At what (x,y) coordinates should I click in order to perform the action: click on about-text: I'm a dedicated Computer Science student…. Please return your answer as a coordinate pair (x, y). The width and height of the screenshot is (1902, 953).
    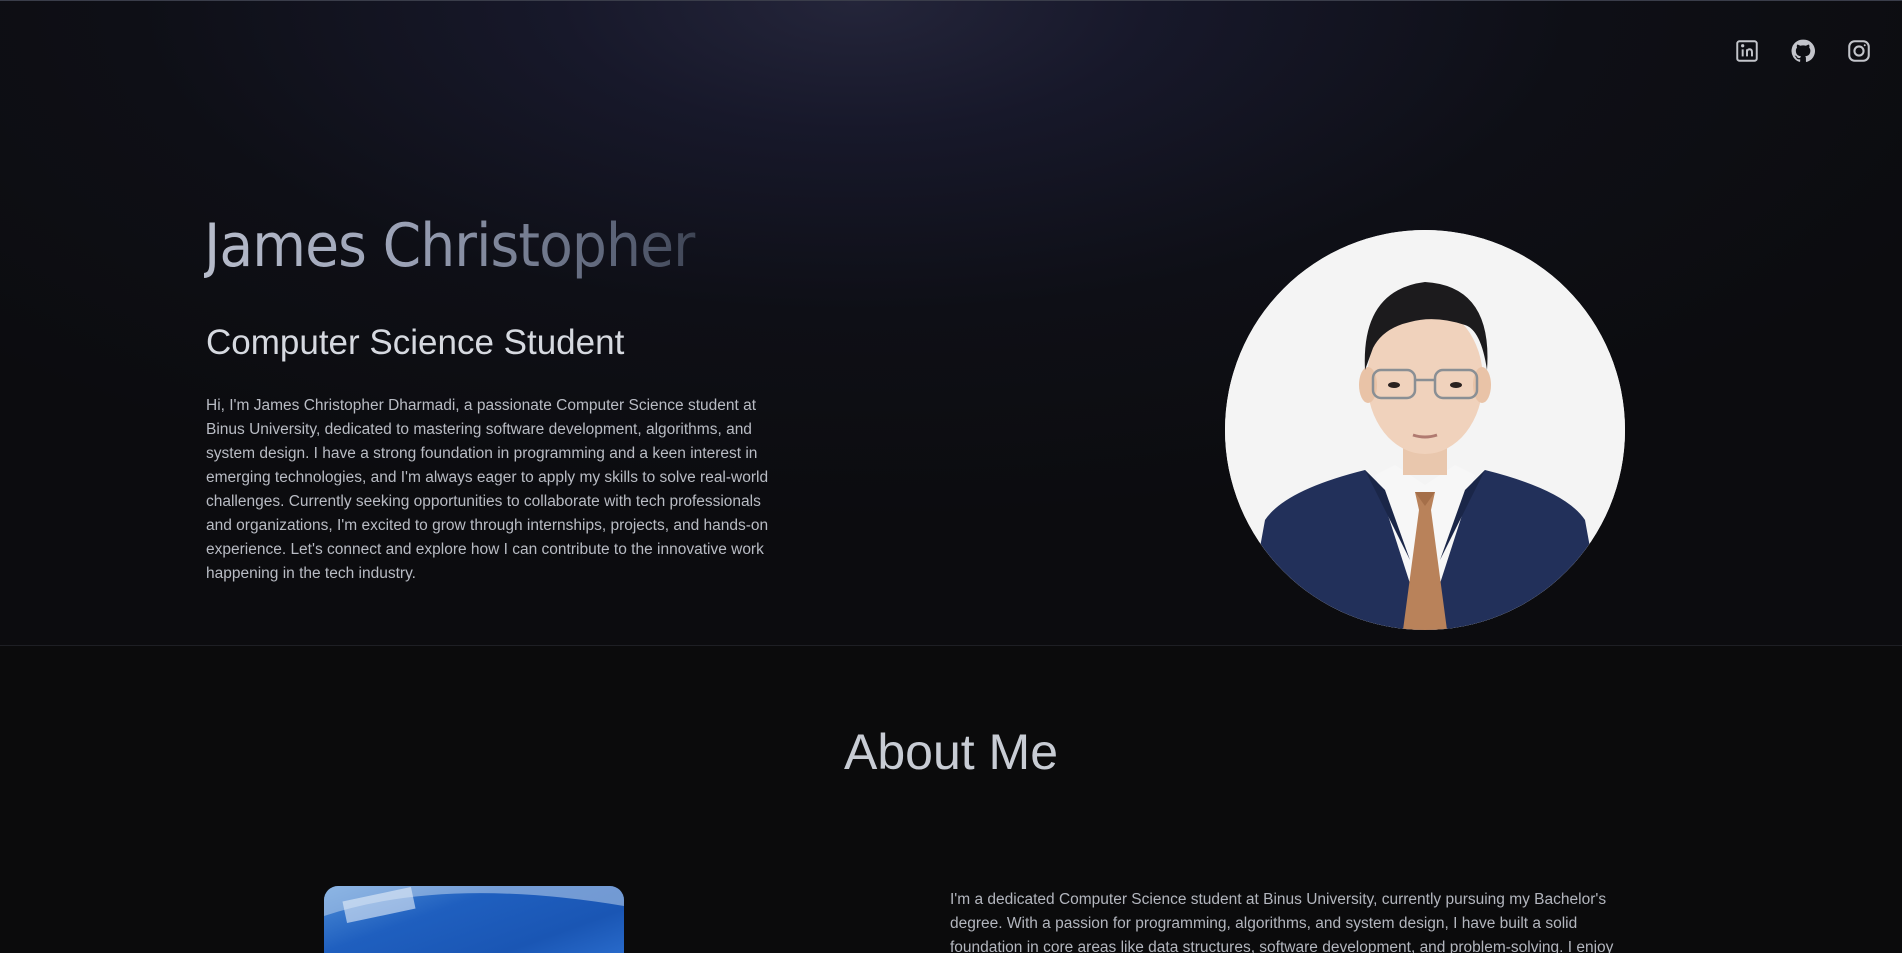
    Looking at the image, I should click on (1282, 922).